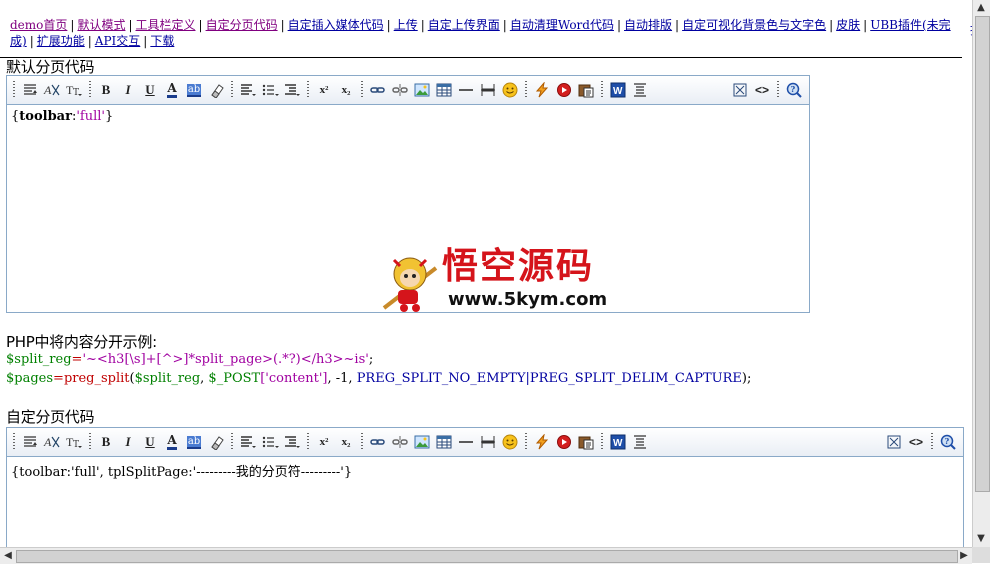 This screenshot has width=990, height=564. I want to click on arg-post: $_POST, so click(234, 378).